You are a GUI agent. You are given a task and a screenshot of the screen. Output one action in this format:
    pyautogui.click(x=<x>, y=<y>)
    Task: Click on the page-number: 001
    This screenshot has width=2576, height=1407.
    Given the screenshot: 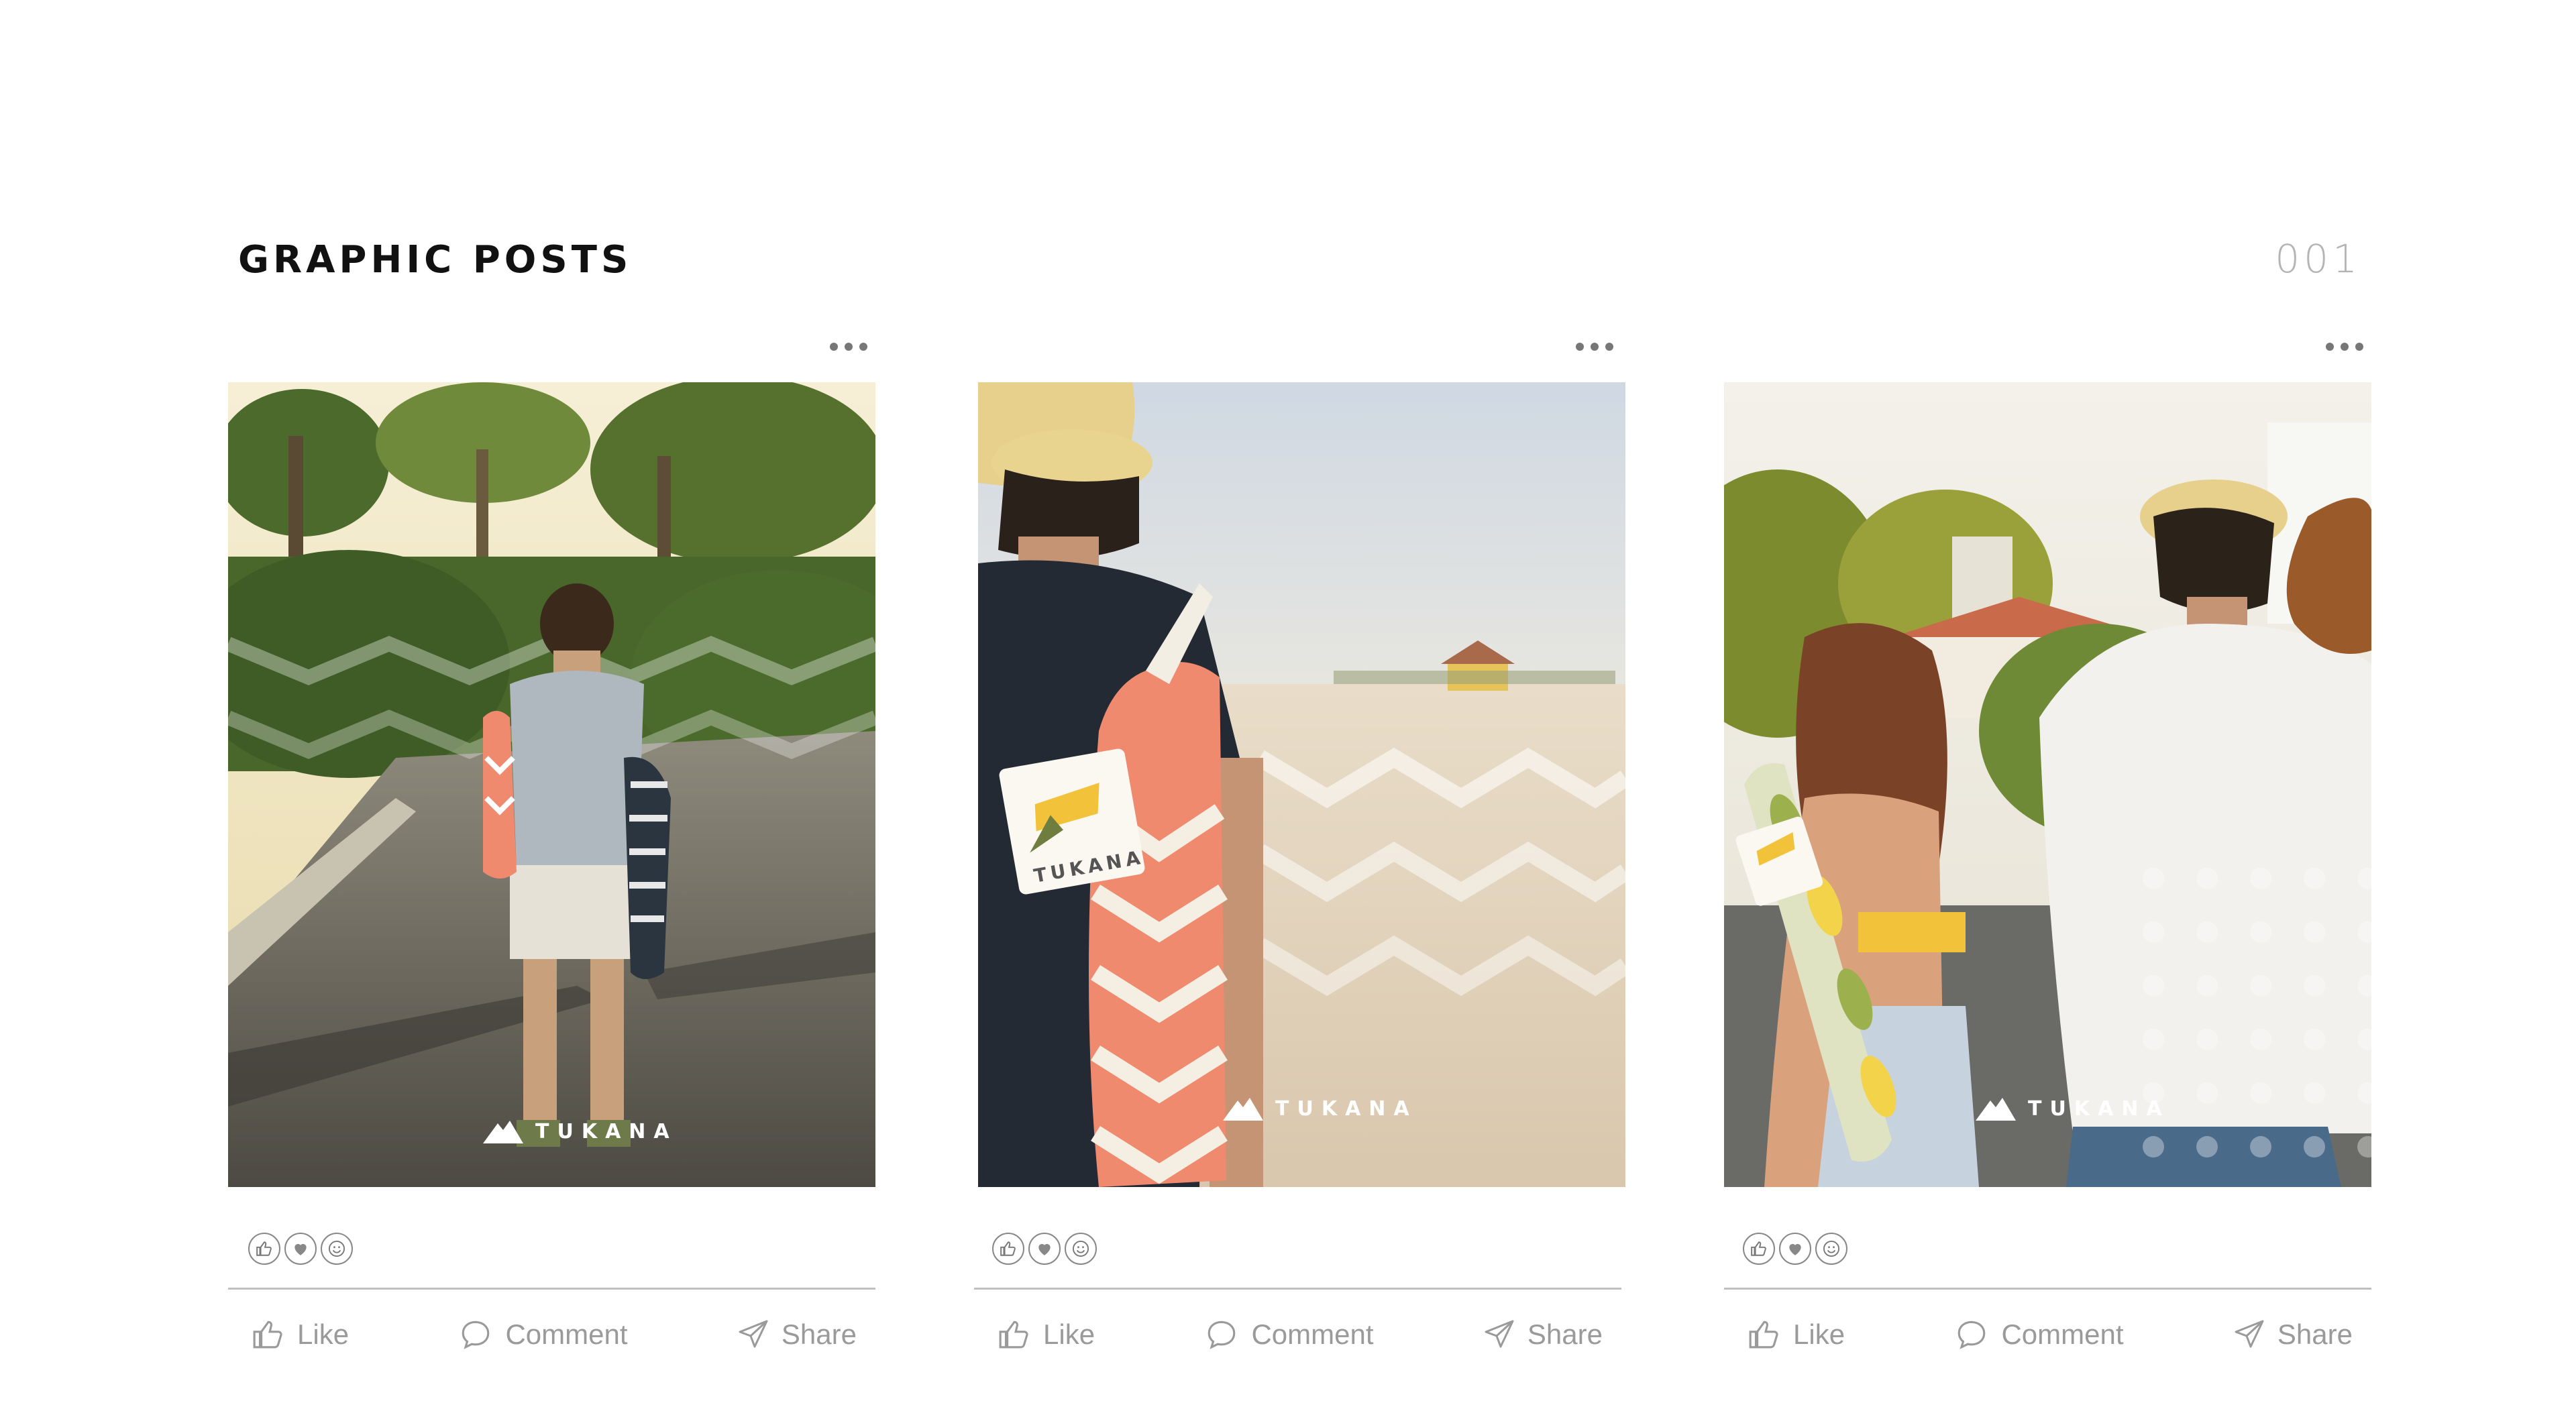 What is the action you would take?
    pyautogui.click(x=2318, y=259)
    